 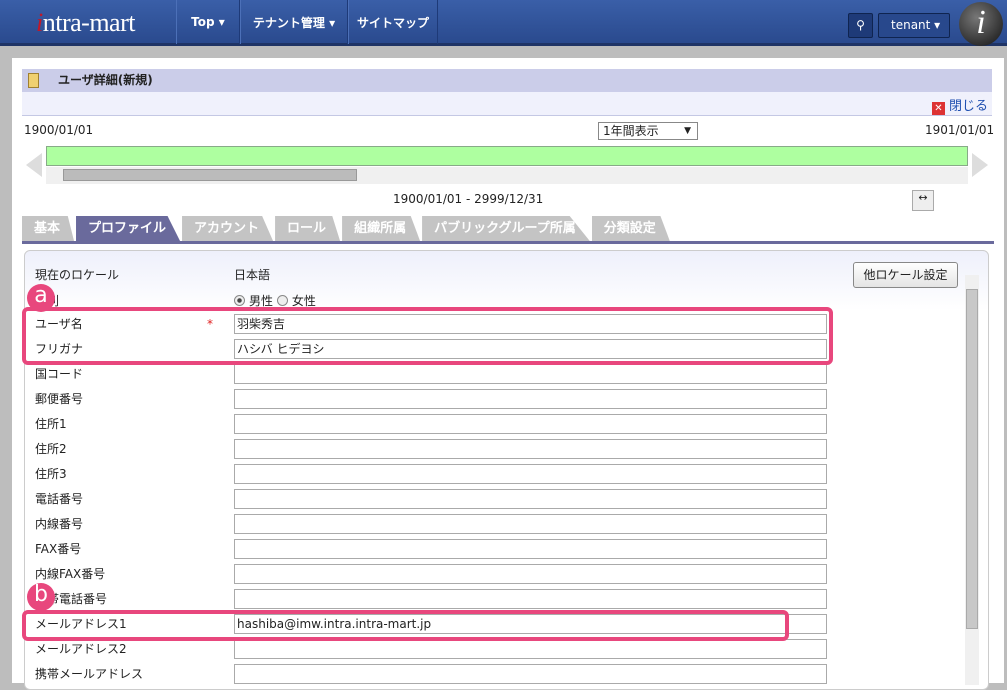 I want to click on field-label: 内線番号, so click(x=59, y=524).